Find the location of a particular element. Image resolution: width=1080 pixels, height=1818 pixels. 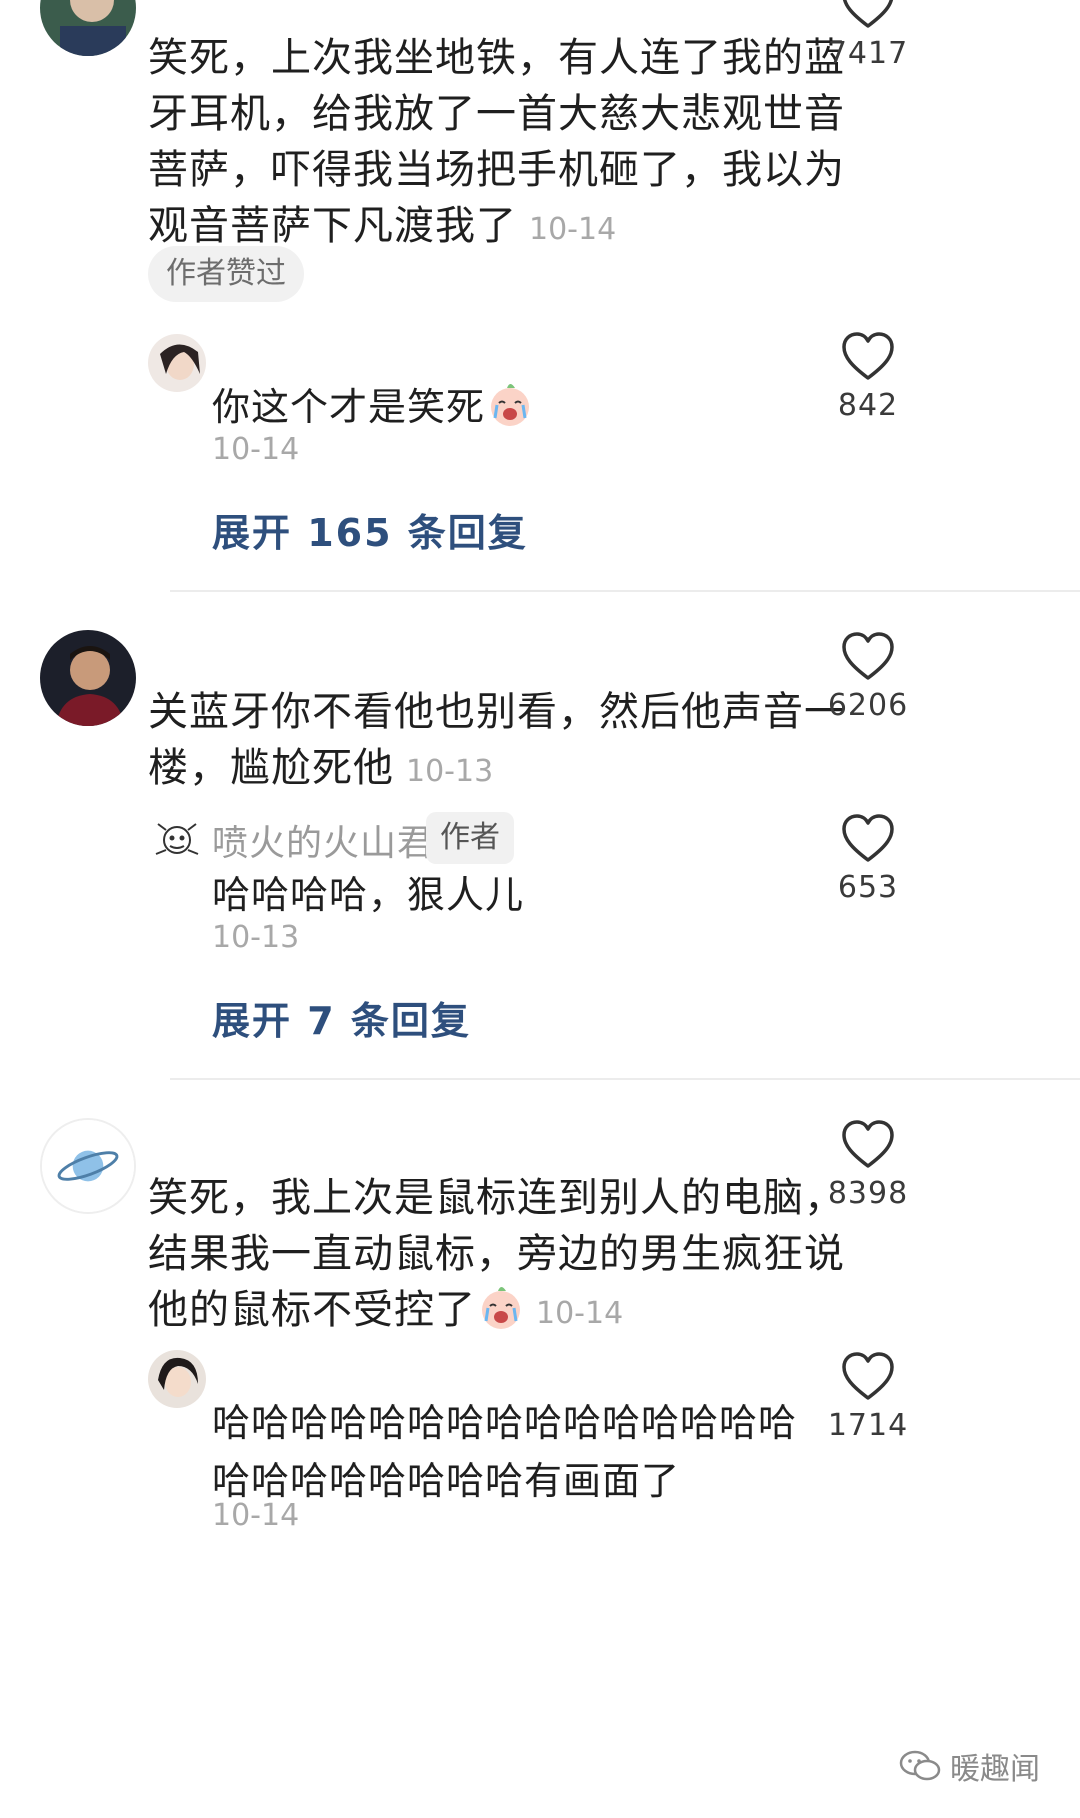

reply-date: 10-13 is located at coordinates (256, 937).